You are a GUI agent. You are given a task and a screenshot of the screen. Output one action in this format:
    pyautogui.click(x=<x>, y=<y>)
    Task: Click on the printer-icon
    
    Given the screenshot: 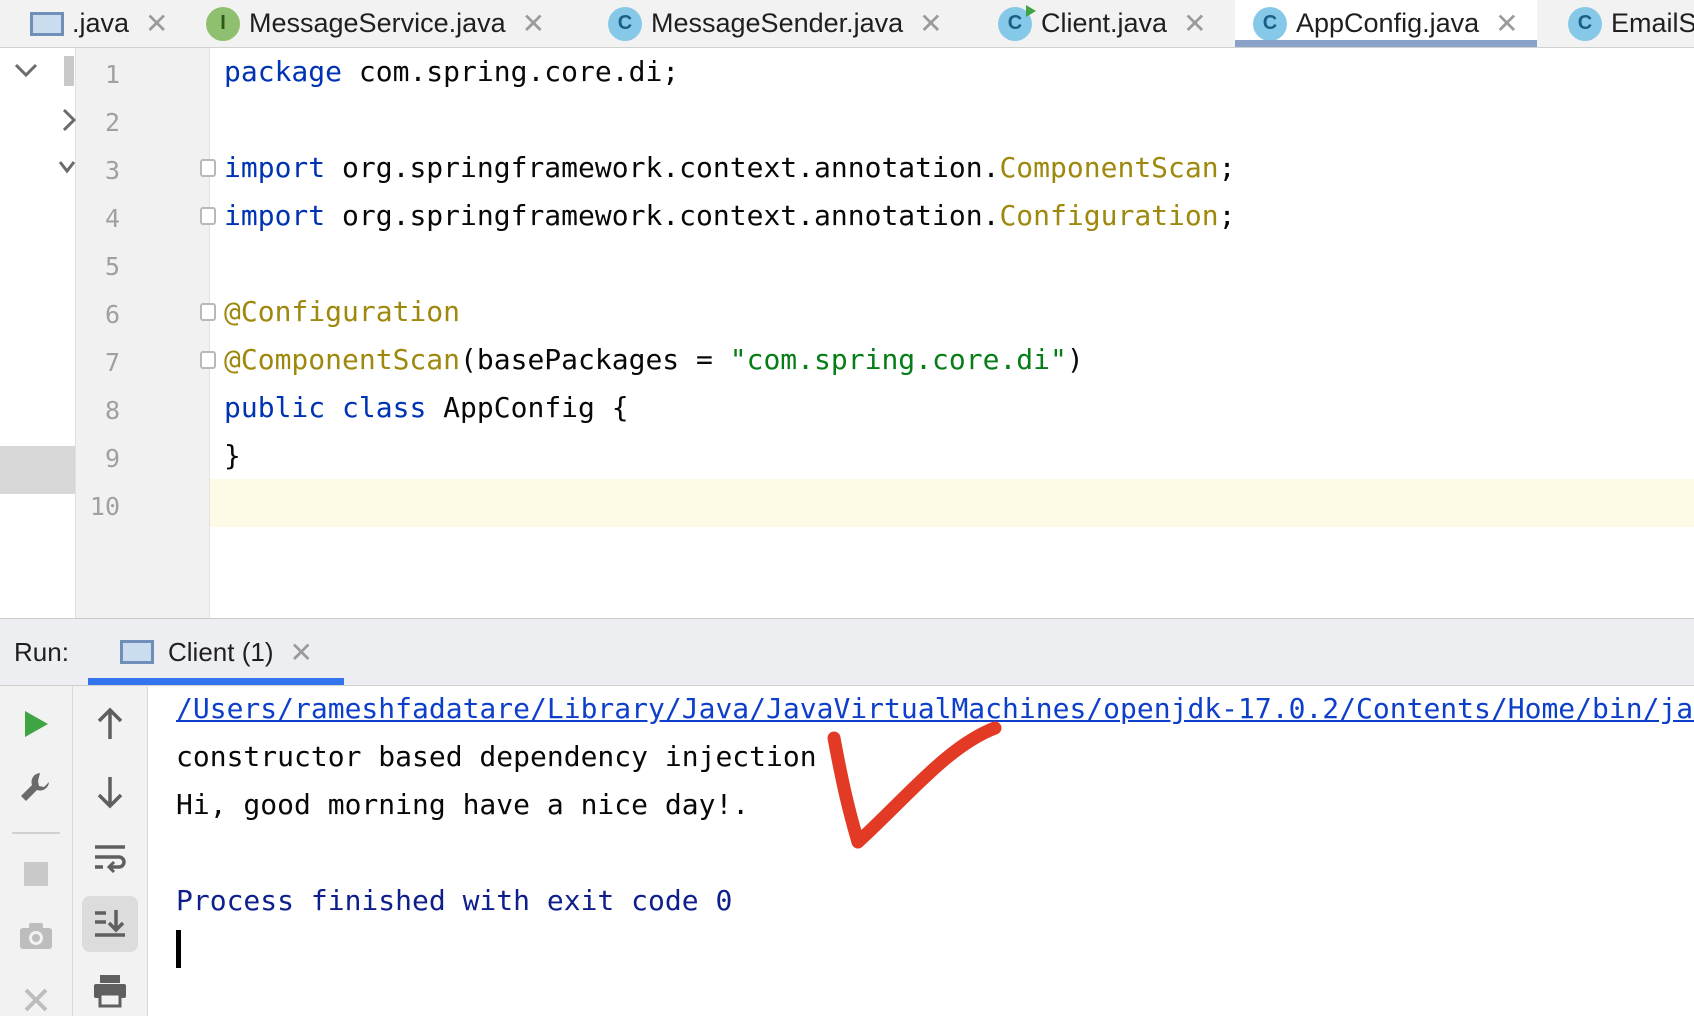 What is the action you would take?
    pyautogui.click(x=110, y=991)
    